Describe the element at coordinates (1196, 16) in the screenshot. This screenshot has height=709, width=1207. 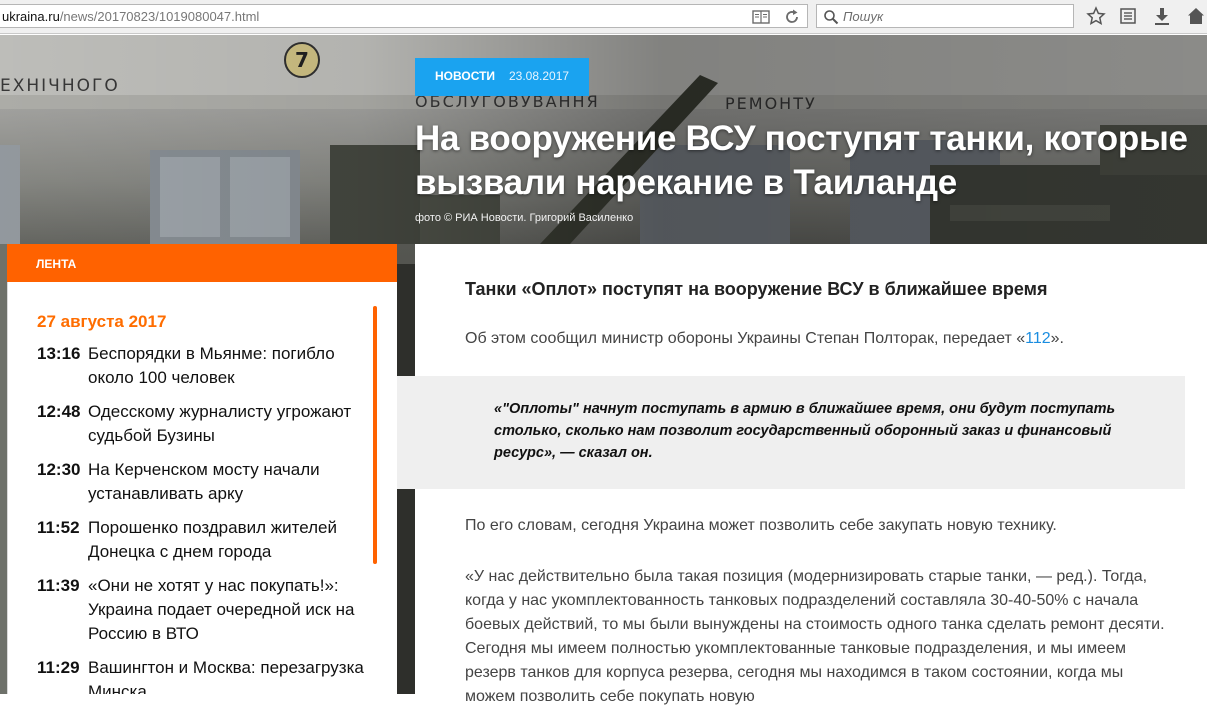
I see `home-icon` at that location.